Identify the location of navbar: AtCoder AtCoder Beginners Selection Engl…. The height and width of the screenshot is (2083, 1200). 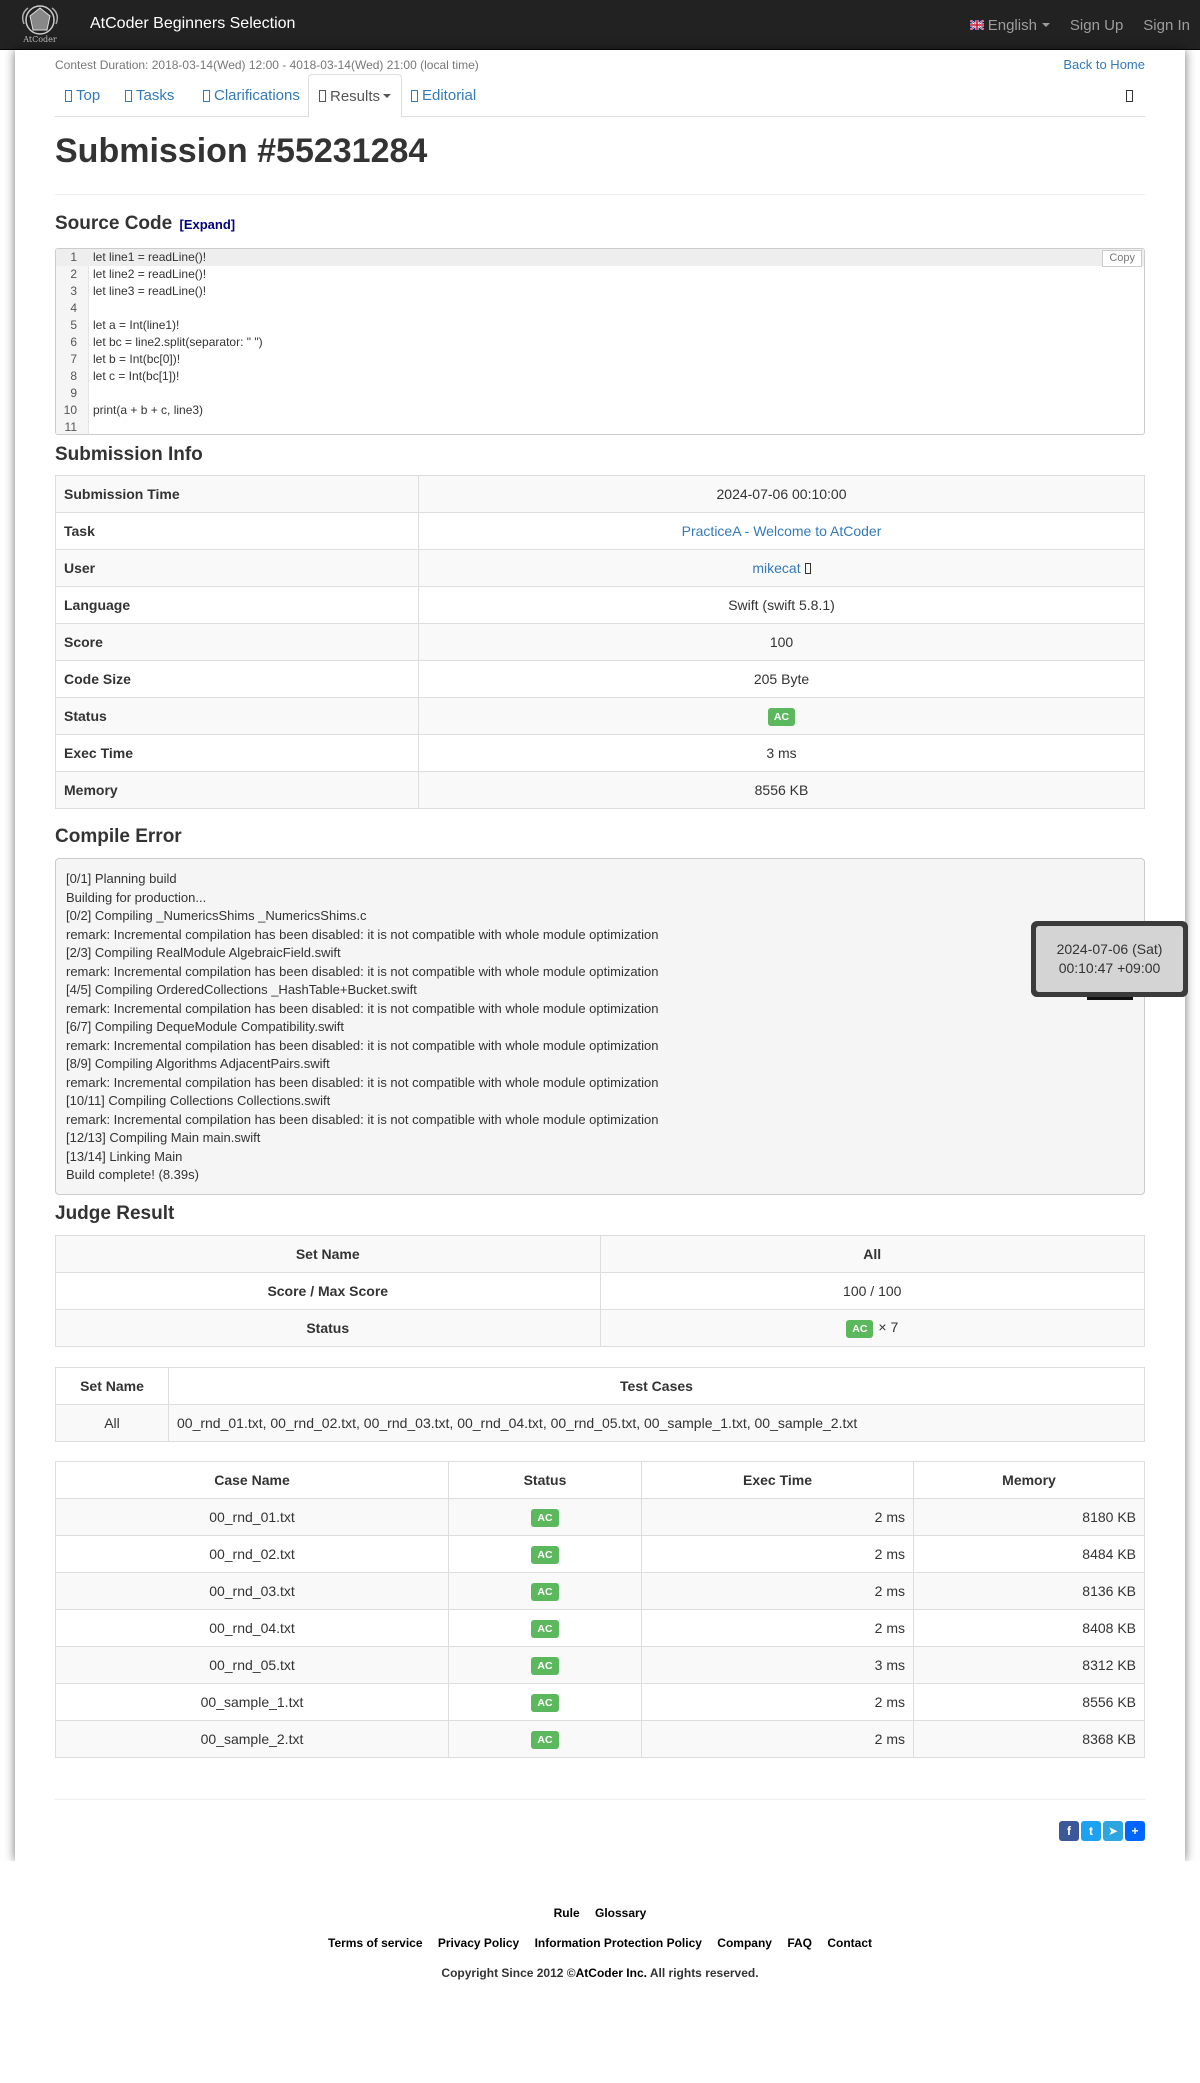
(600, 25).